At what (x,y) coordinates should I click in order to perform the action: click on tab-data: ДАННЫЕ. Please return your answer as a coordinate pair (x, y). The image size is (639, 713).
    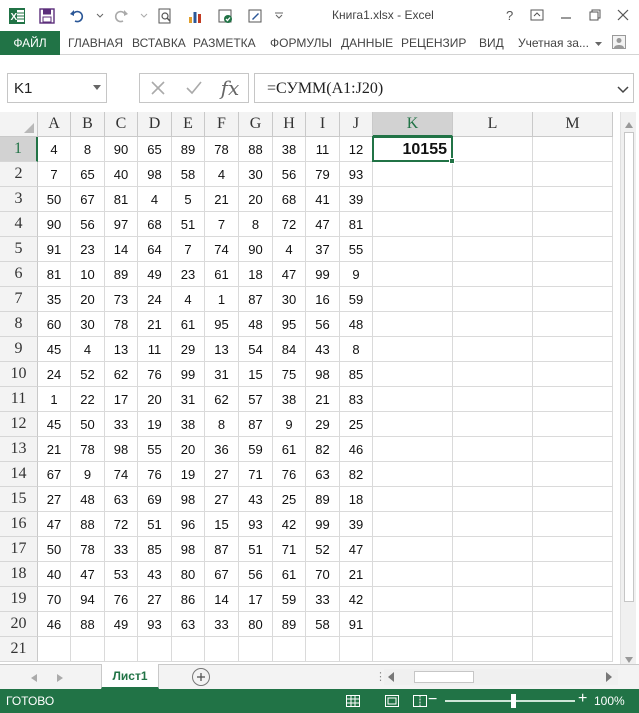
    Looking at the image, I should click on (367, 43).